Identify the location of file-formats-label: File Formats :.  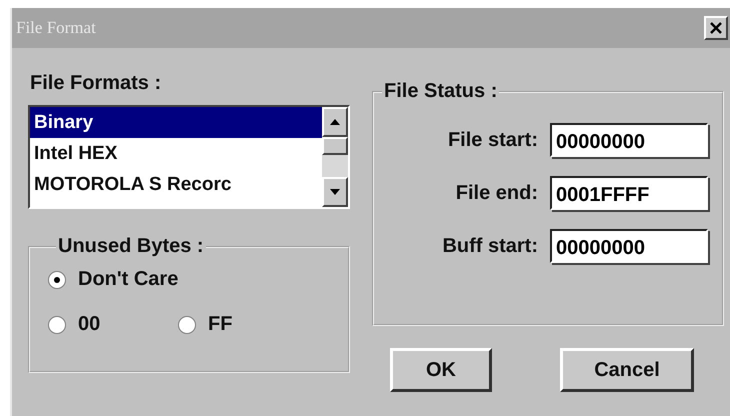
(96, 83).